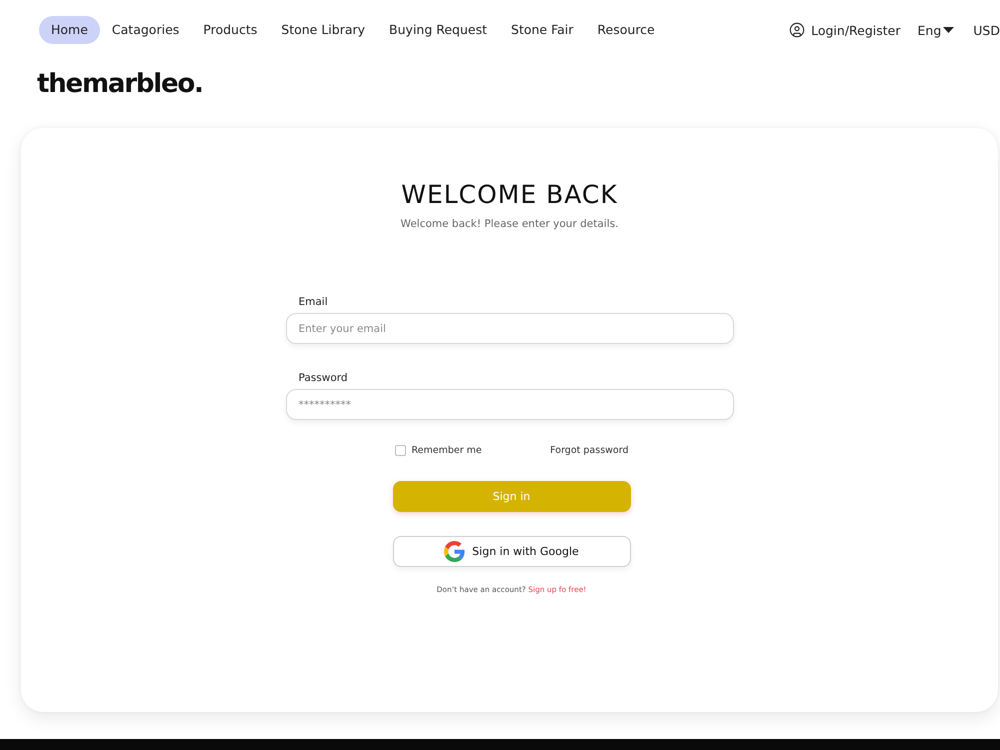  Describe the element at coordinates (626, 30) in the screenshot. I see `nav-link: Resource` at that location.